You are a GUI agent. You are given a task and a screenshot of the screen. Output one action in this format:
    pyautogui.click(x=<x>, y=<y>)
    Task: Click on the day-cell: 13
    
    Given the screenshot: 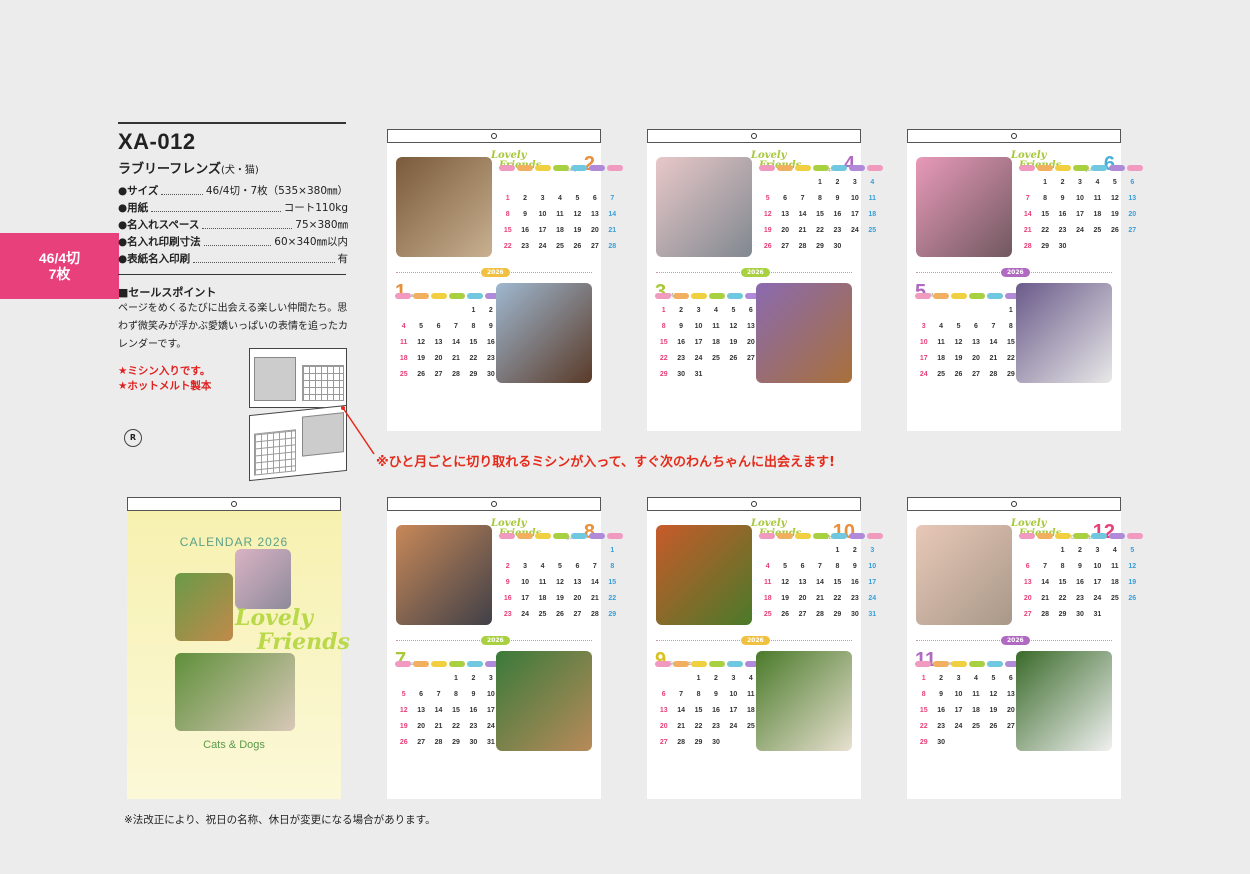 What is the action you would take?
    pyautogui.click(x=1027, y=582)
    